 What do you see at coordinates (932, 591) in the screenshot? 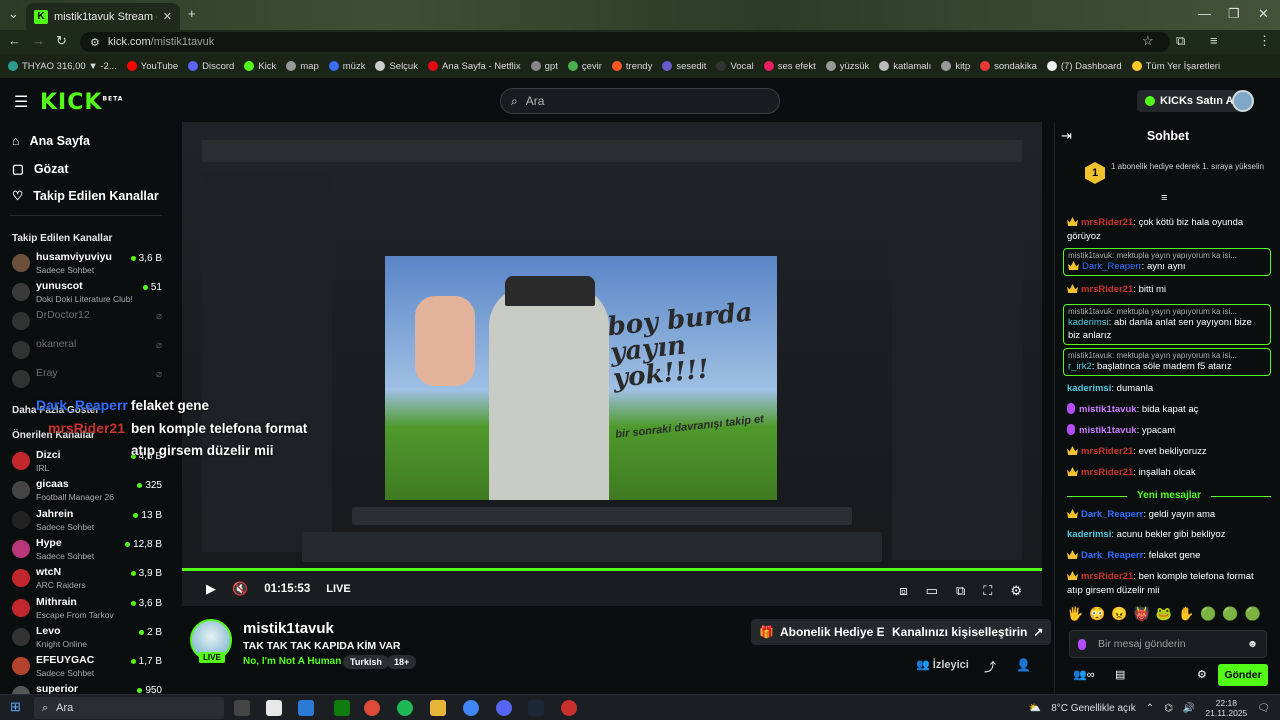
I see `theater-icon: ▭` at bounding box center [932, 591].